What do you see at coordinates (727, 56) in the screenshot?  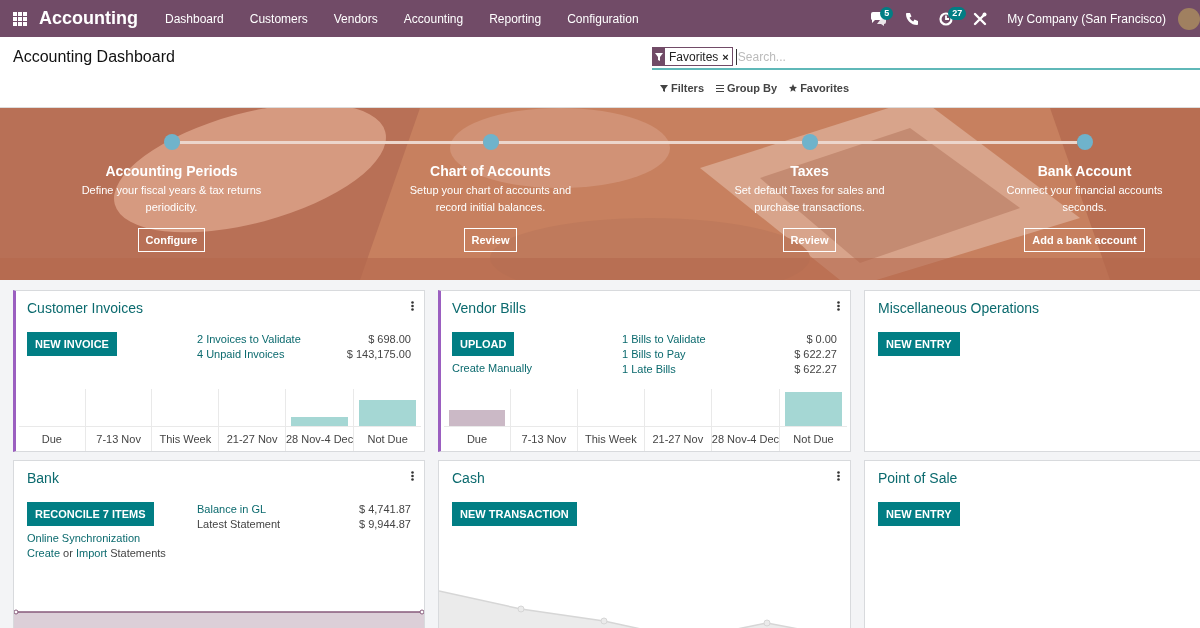 I see `remove-facet-button: ×` at bounding box center [727, 56].